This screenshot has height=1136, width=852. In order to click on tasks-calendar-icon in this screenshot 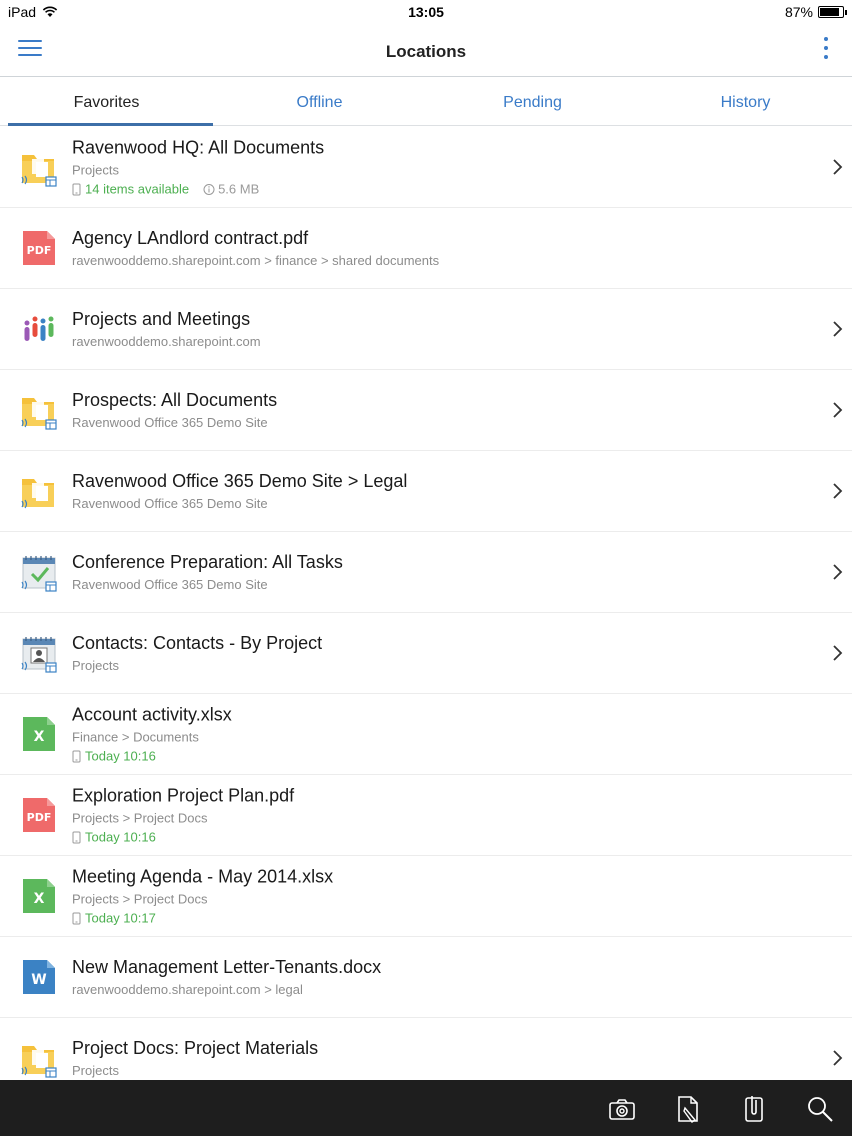, I will do `click(39, 572)`.